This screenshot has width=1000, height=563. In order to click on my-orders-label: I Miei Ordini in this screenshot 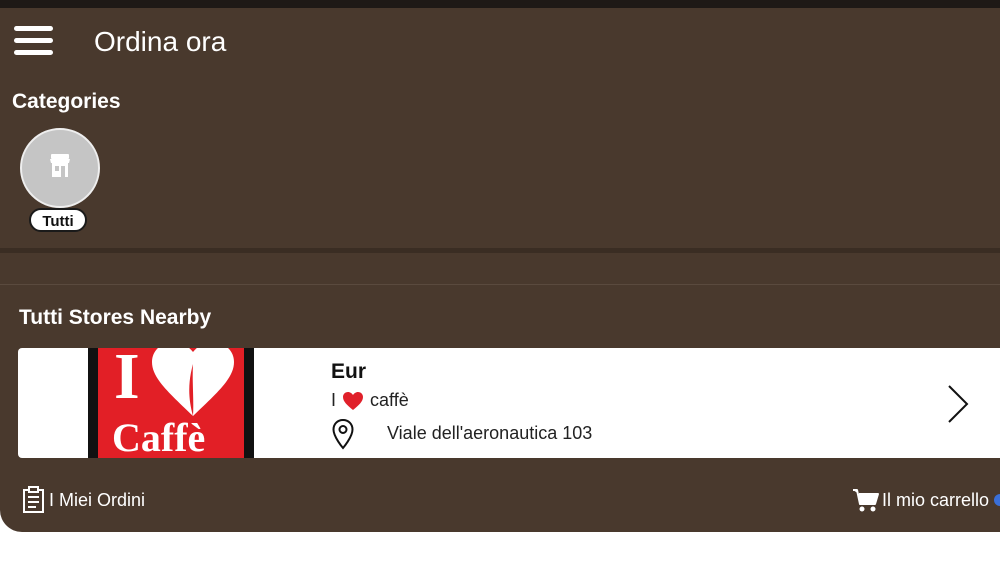, I will do `click(97, 499)`.